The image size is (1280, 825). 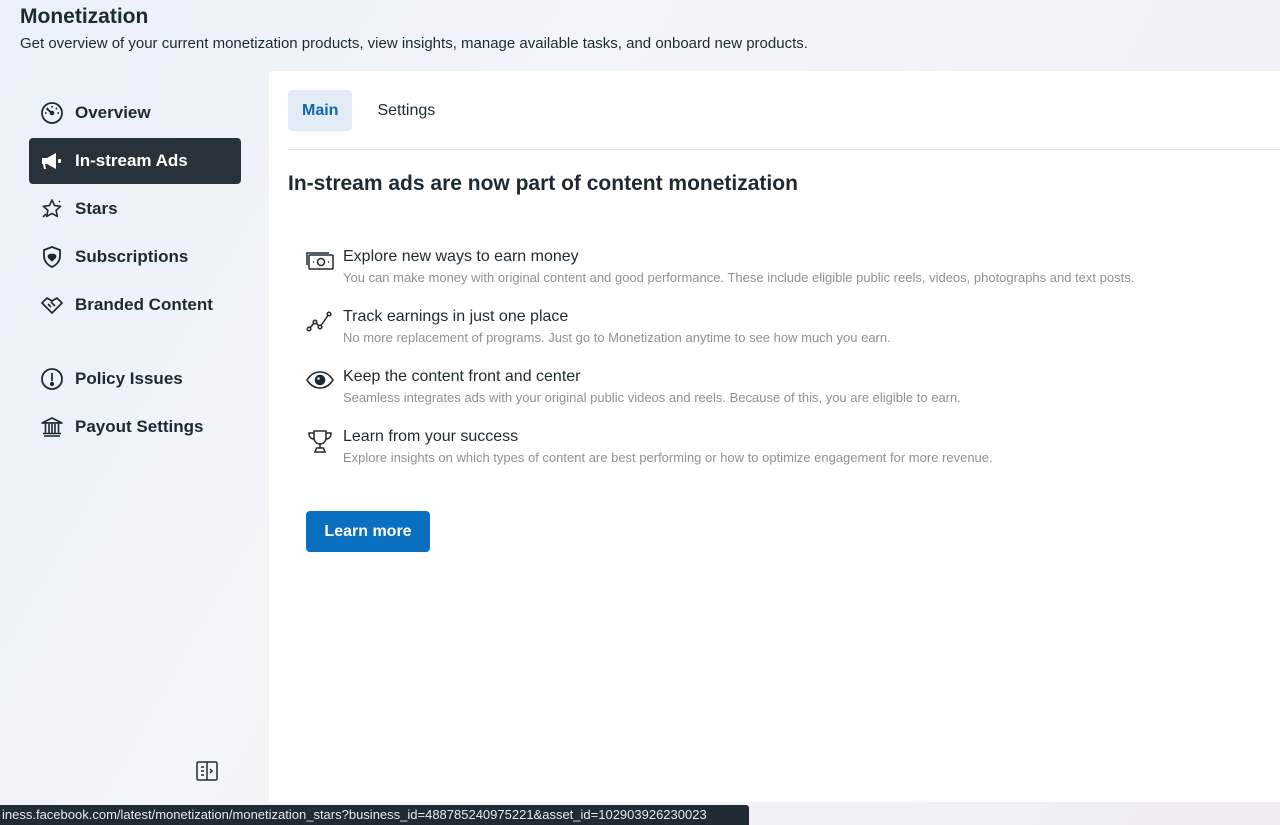 What do you see at coordinates (320, 322) in the screenshot?
I see `trend-line-icon` at bounding box center [320, 322].